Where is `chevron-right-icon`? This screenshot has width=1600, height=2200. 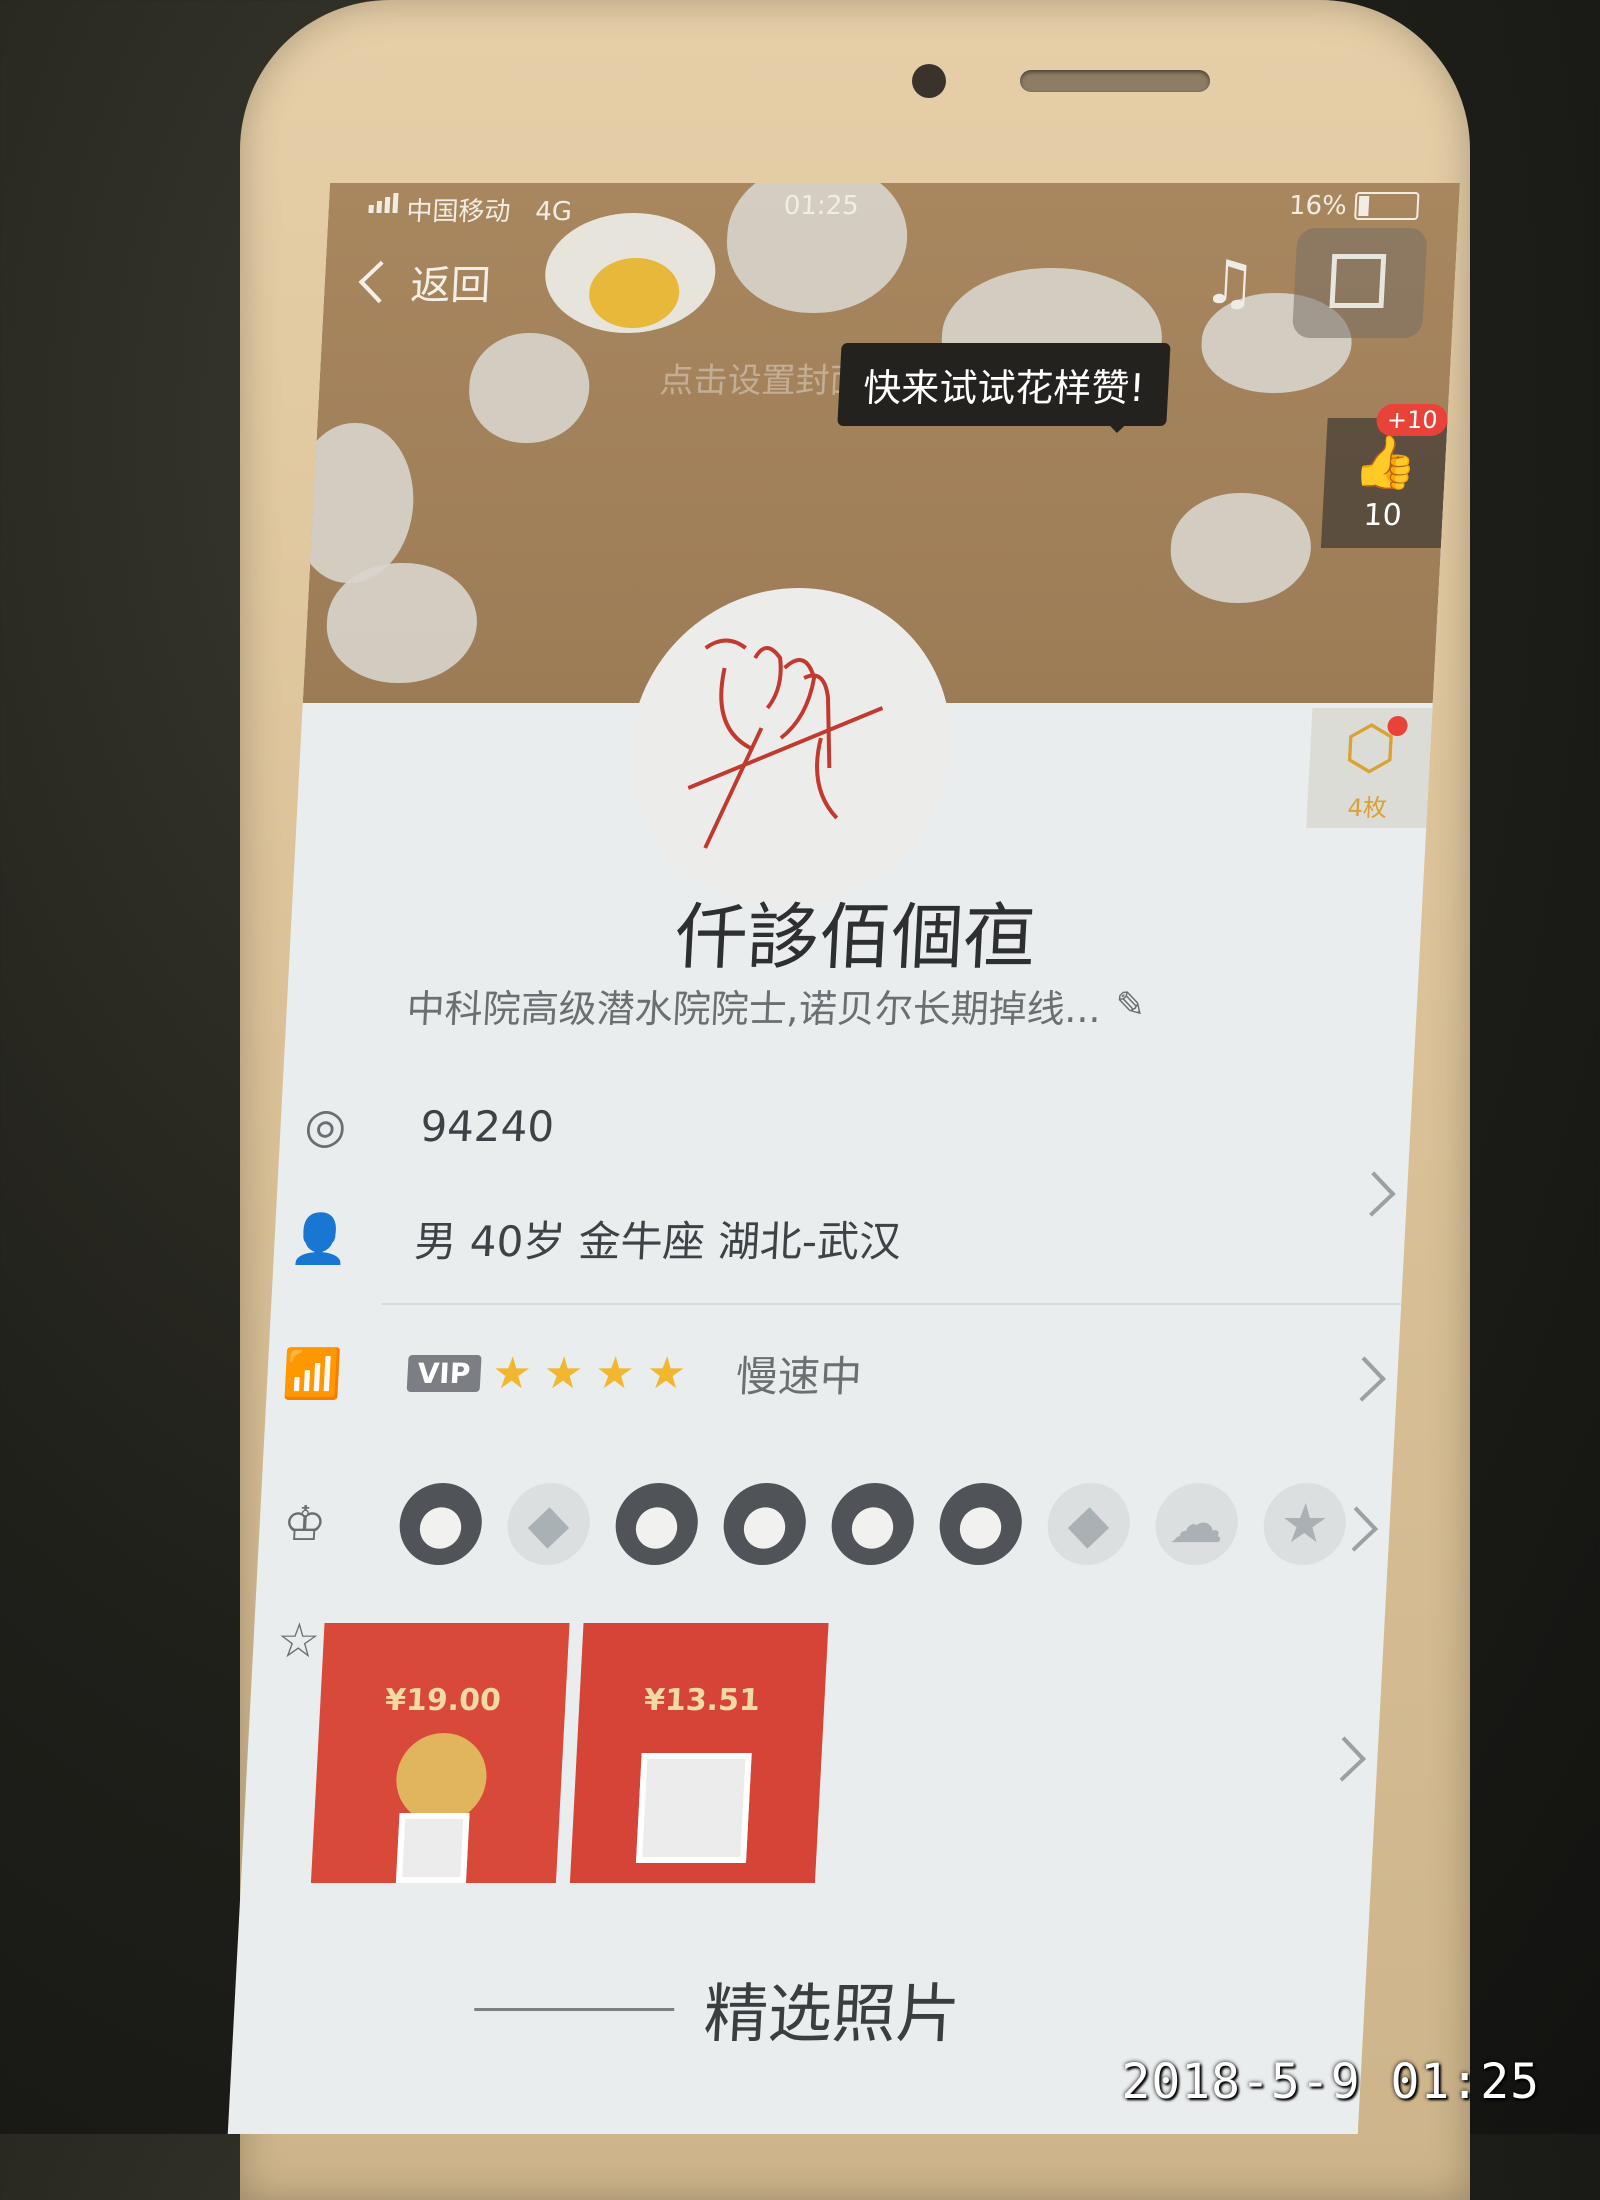 chevron-right-icon is located at coordinates (1343, 1759).